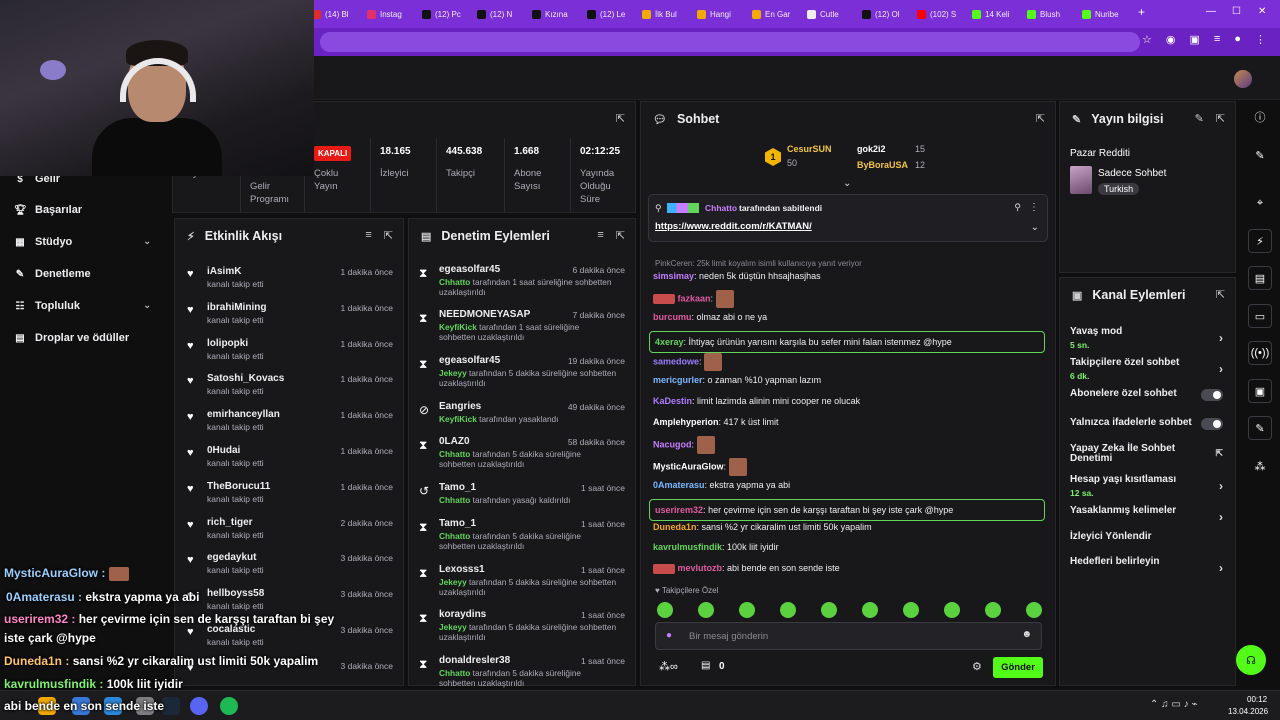  I want to click on external-link-icon: ⇱, so click(1219, 453).